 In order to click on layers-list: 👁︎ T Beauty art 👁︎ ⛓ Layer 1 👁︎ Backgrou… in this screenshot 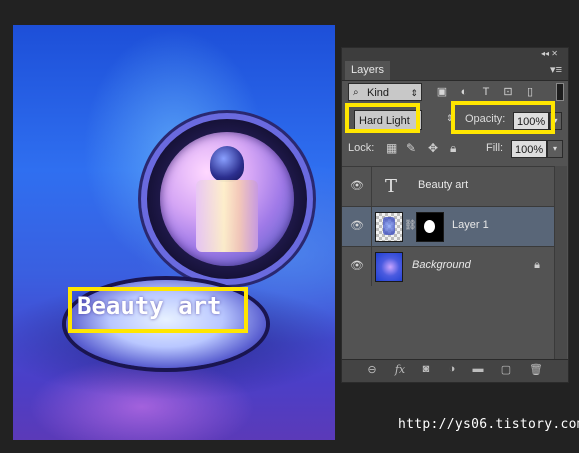, I will do `click(449, 226)`.